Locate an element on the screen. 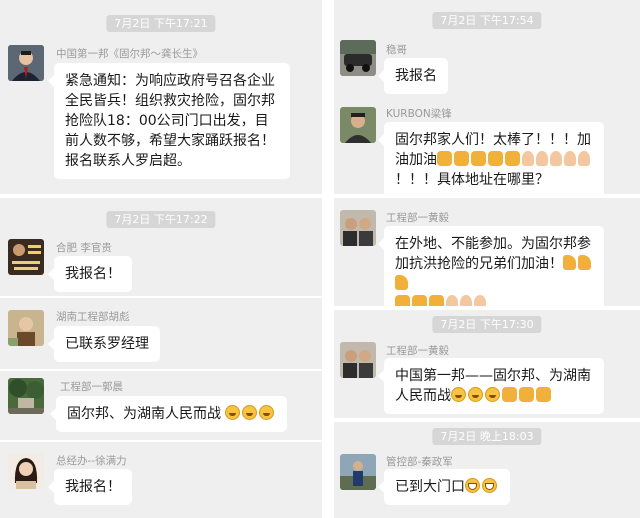 The height and width of the screenshot is (518, 640). chat-panel: 7月2日 下午17:30 工程部一黄毅 中国第一邦——固尔邦、为湖南人民而战 is located at coordinates (487, 364).